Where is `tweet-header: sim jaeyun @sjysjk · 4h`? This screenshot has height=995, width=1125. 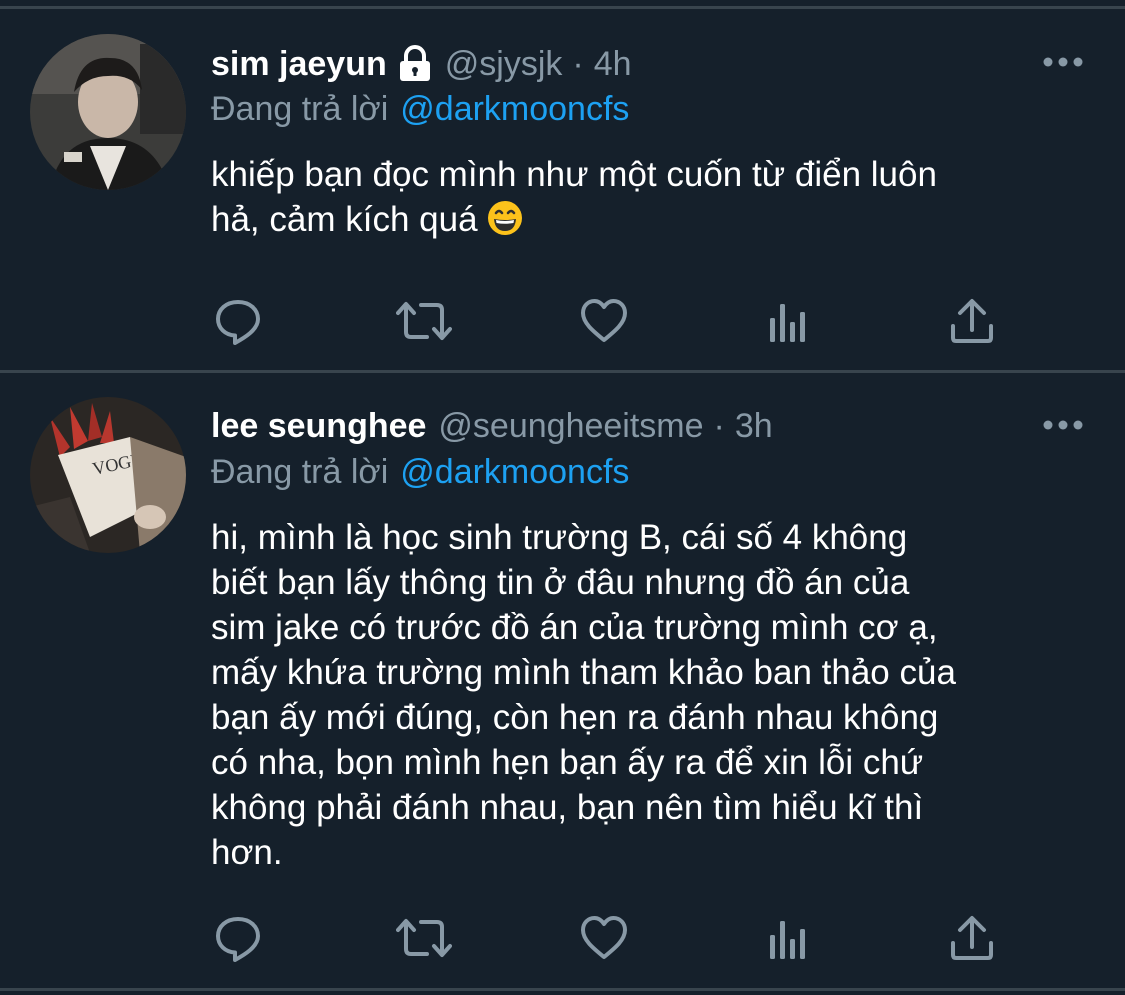 tweet-header: sim jaeyun @sjysjk · 4h is located at coordinates (421, 64).